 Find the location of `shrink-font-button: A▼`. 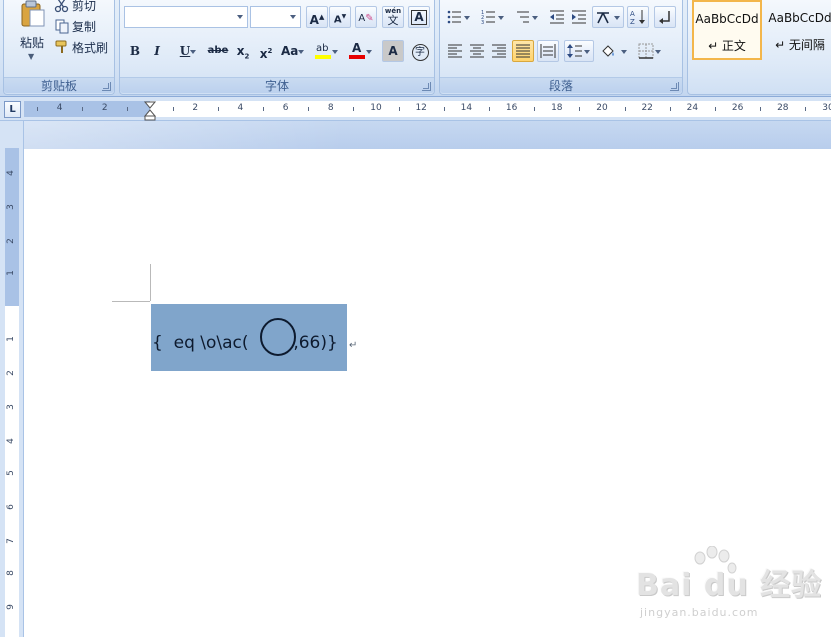

shrink-font-button: A▼ is located at coordinates (340, 17).